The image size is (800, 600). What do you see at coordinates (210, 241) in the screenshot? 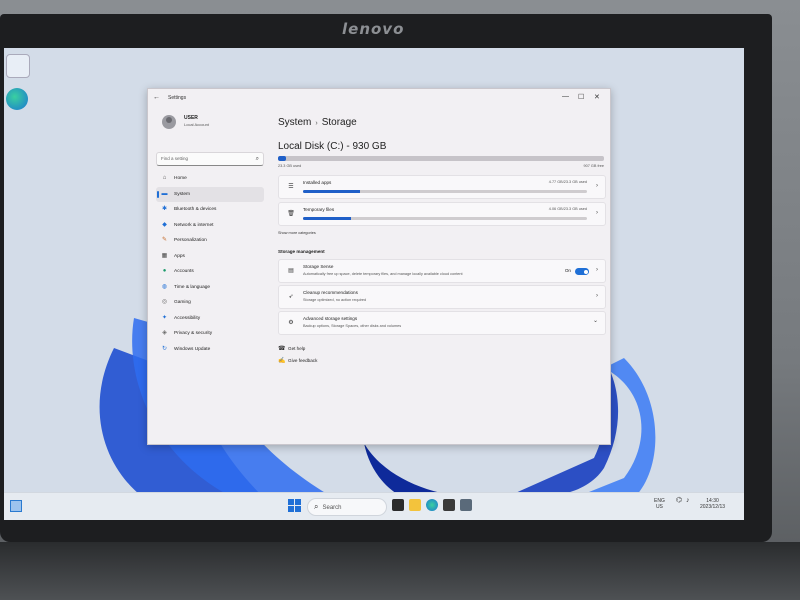
I see `sidebar-item-personalization: ✎ Personalization` at bounding box center [210, 241].